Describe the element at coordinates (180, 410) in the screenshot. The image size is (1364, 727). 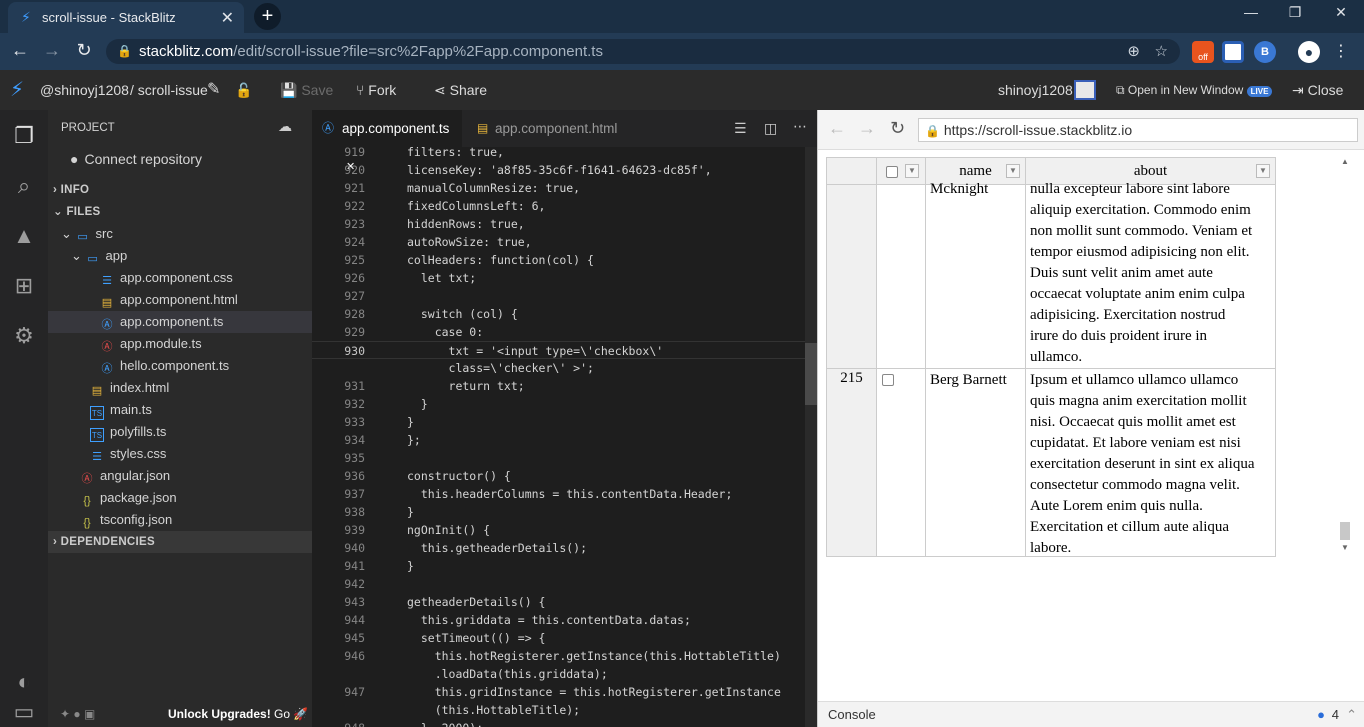
I see `file-main-ts: TS main.ts` at that location.